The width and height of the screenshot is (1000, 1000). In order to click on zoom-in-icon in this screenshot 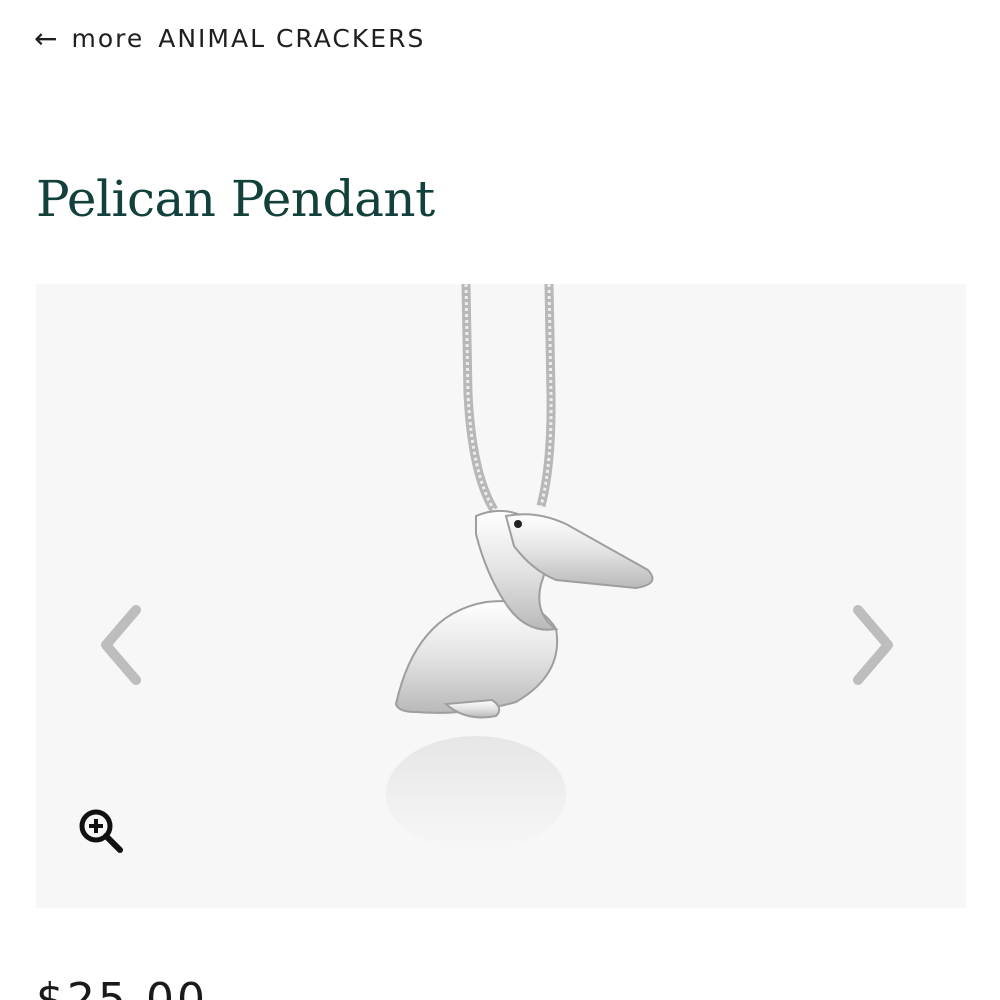, I will do `click(101, 831)`.